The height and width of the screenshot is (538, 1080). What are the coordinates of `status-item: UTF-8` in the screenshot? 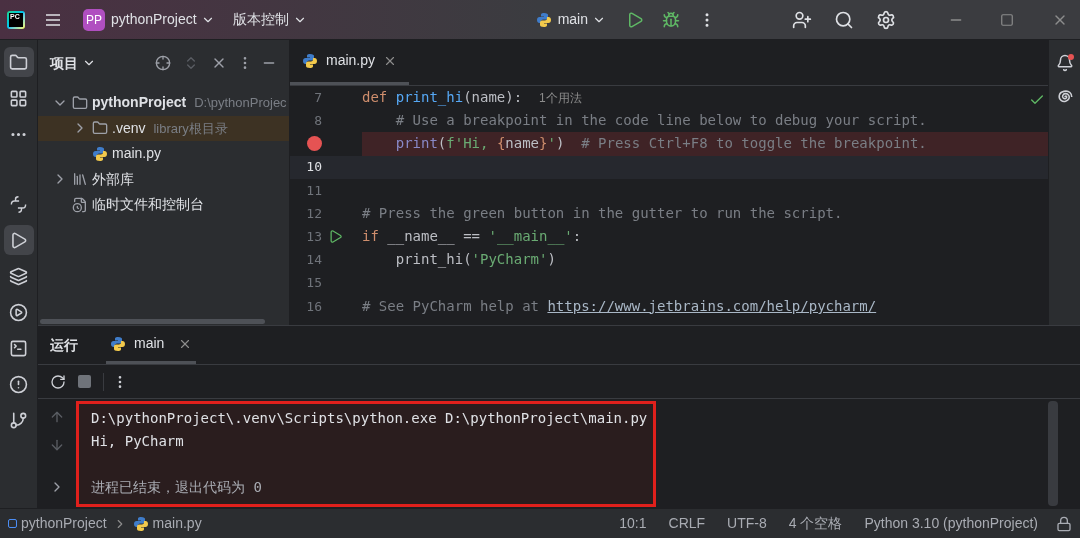 It's located at (747, 523).